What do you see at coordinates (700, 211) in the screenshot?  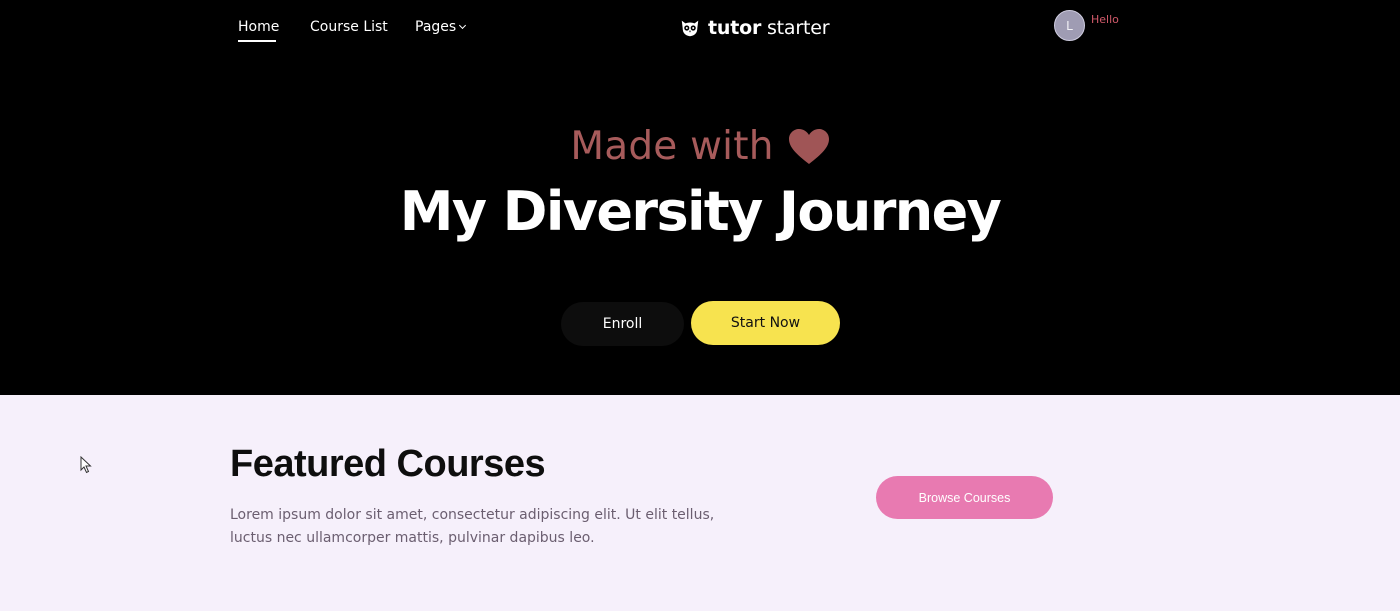 I see `hero-title: My Diversity Journey` at bounding box center [700, 211].